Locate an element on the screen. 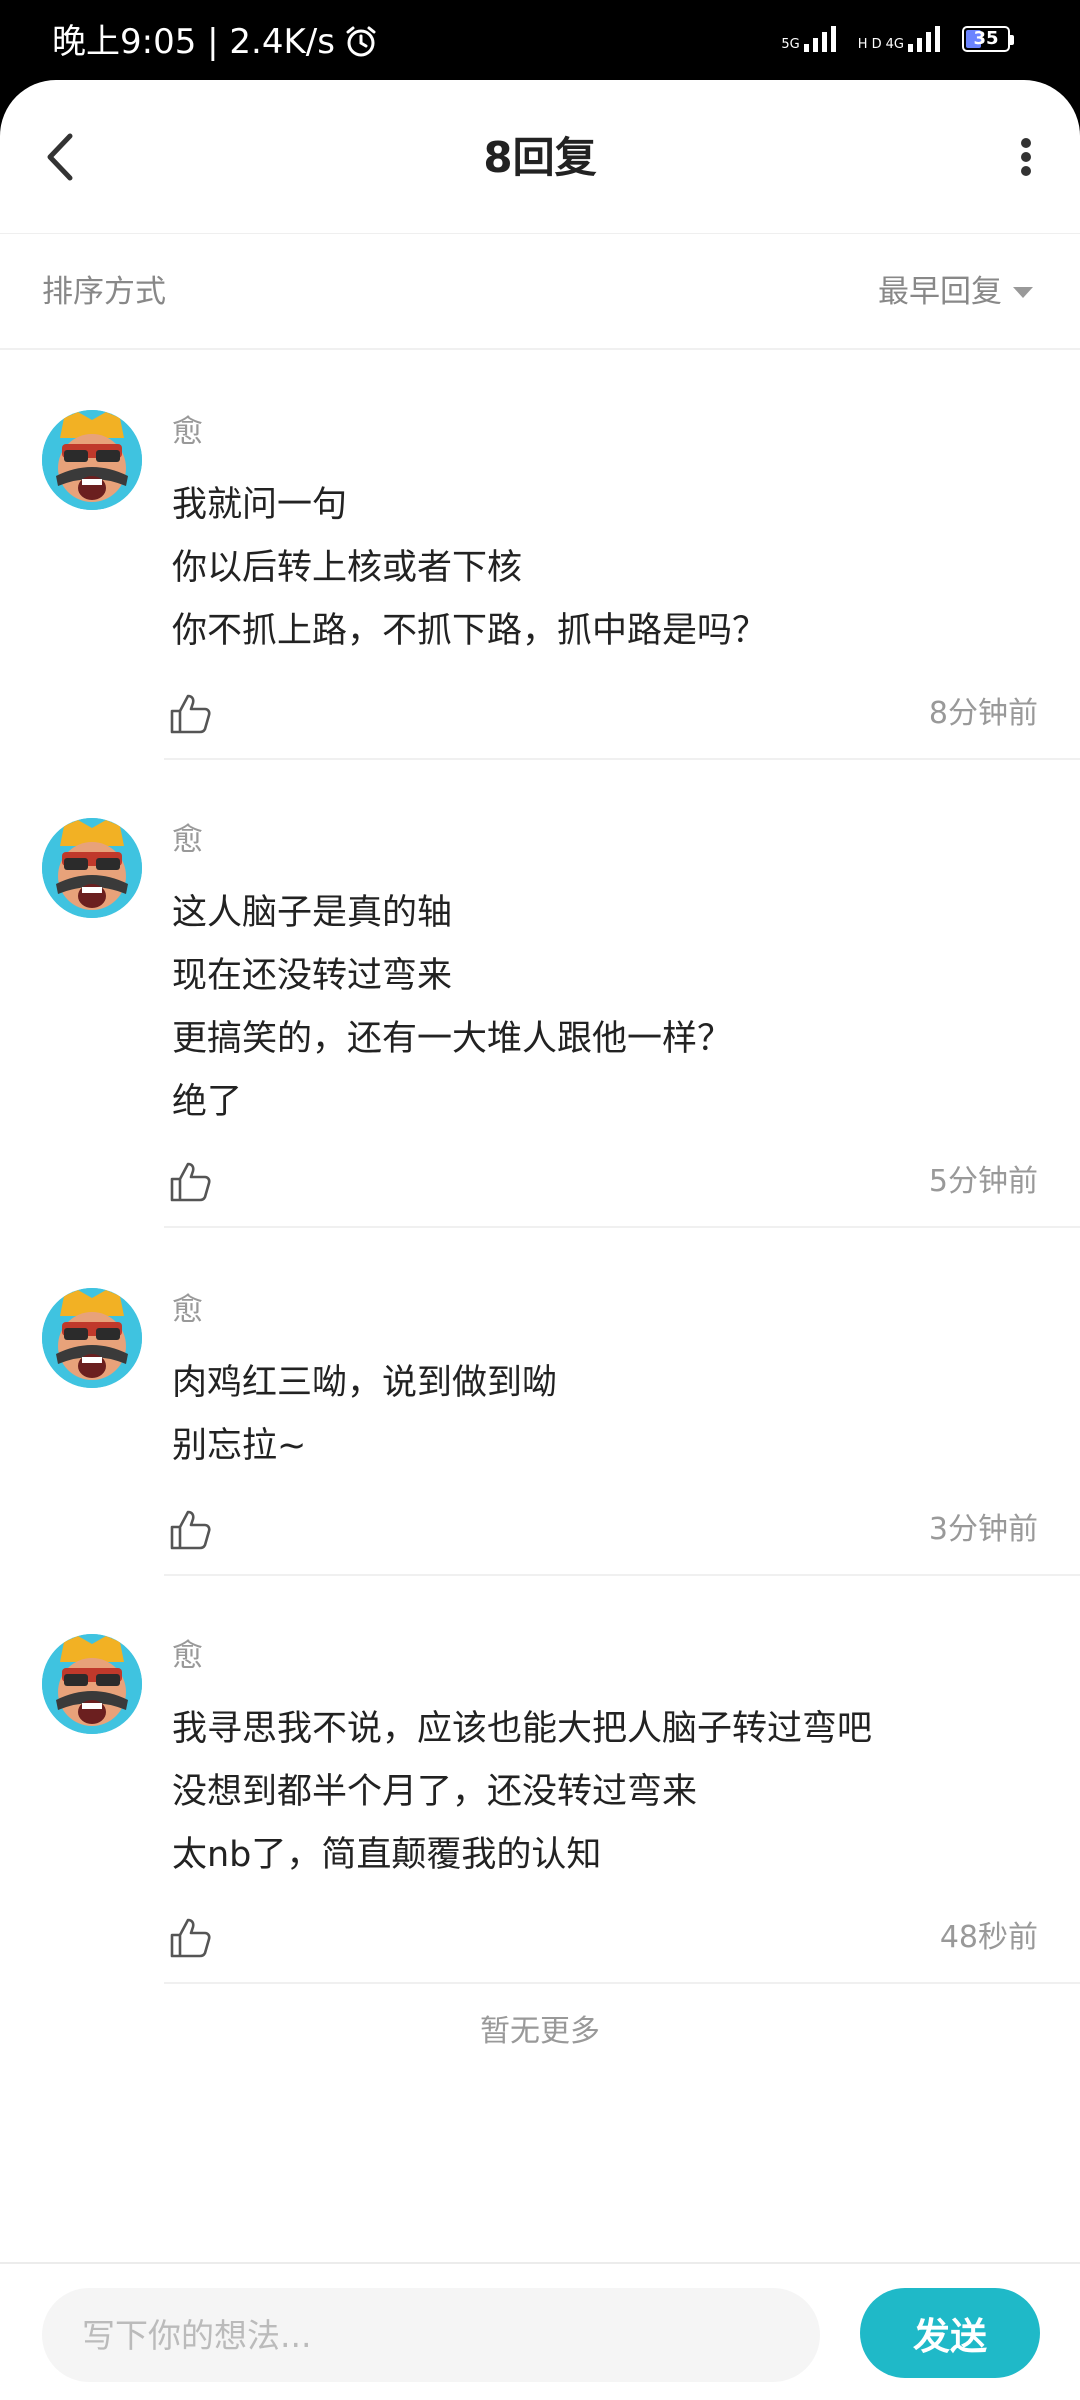 The image size is (1080, 2400). comment-text: 肉鸡红三呦，说到做到呦 别忘拉~ is located at coordinates (602, 1415).